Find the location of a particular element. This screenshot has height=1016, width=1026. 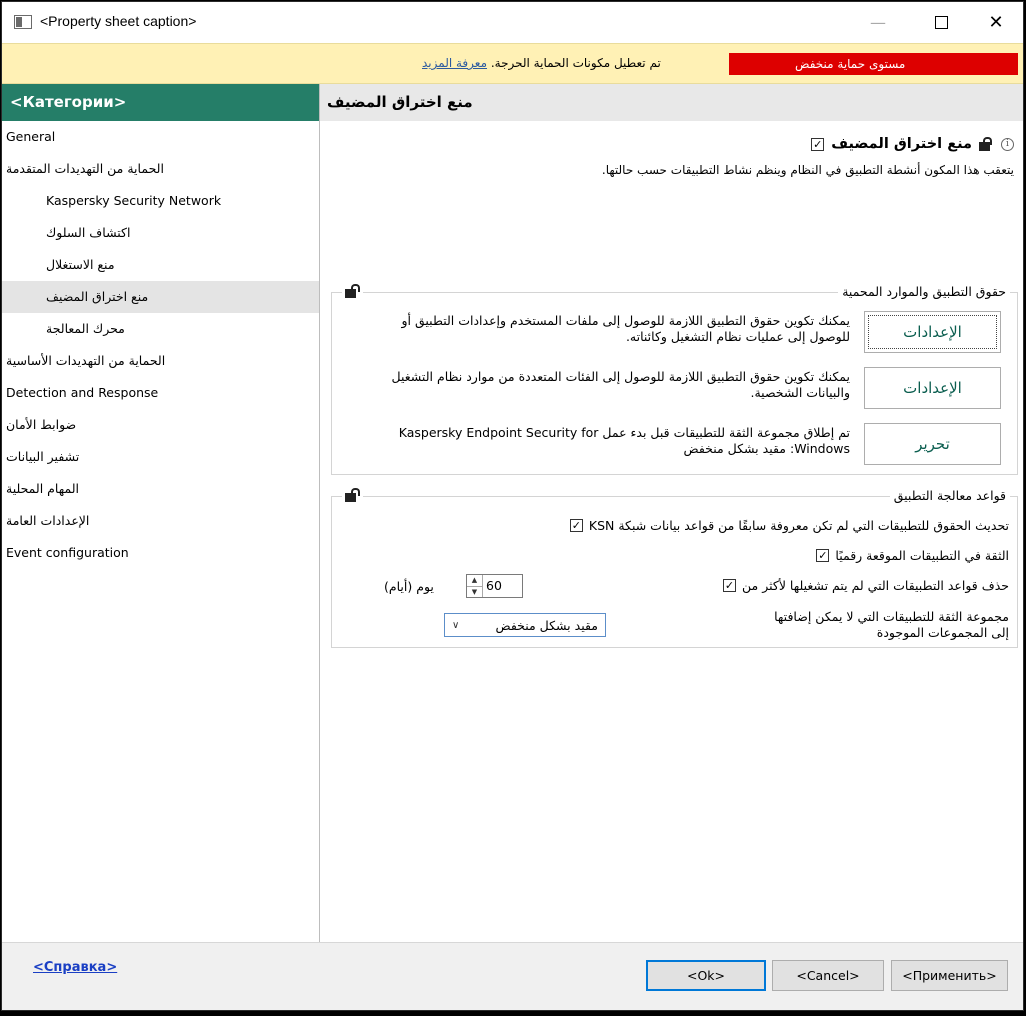

days-unit-label: يوم (أيام) is located at coordinates (409, 586).